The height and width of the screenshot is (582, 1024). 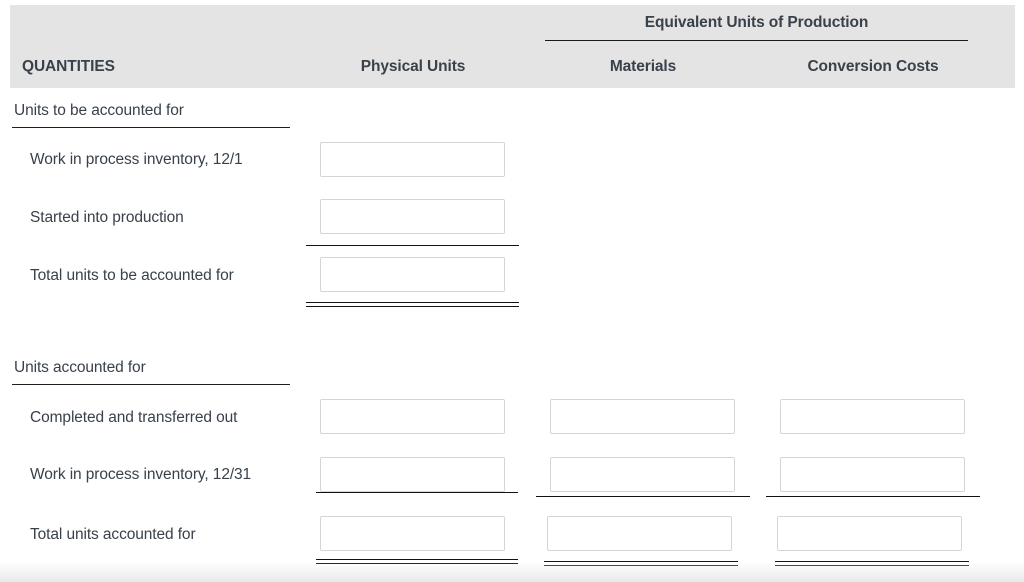 What do you see at coordinates (99, 110) in the screenshot?
I see `section-title-units-to-be-accounted-for: Units to be accounted for` at bounding box center [99, 110].